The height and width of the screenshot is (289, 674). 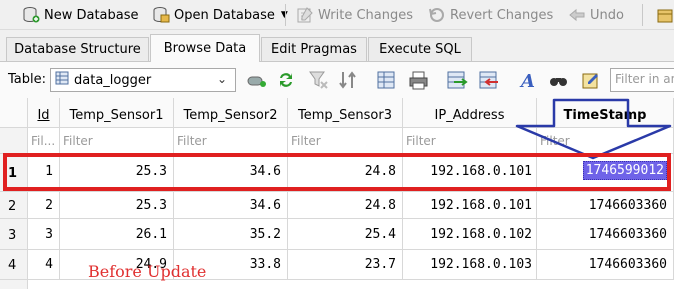 I want to click on new-database-icon, so click(x=31, y=15).